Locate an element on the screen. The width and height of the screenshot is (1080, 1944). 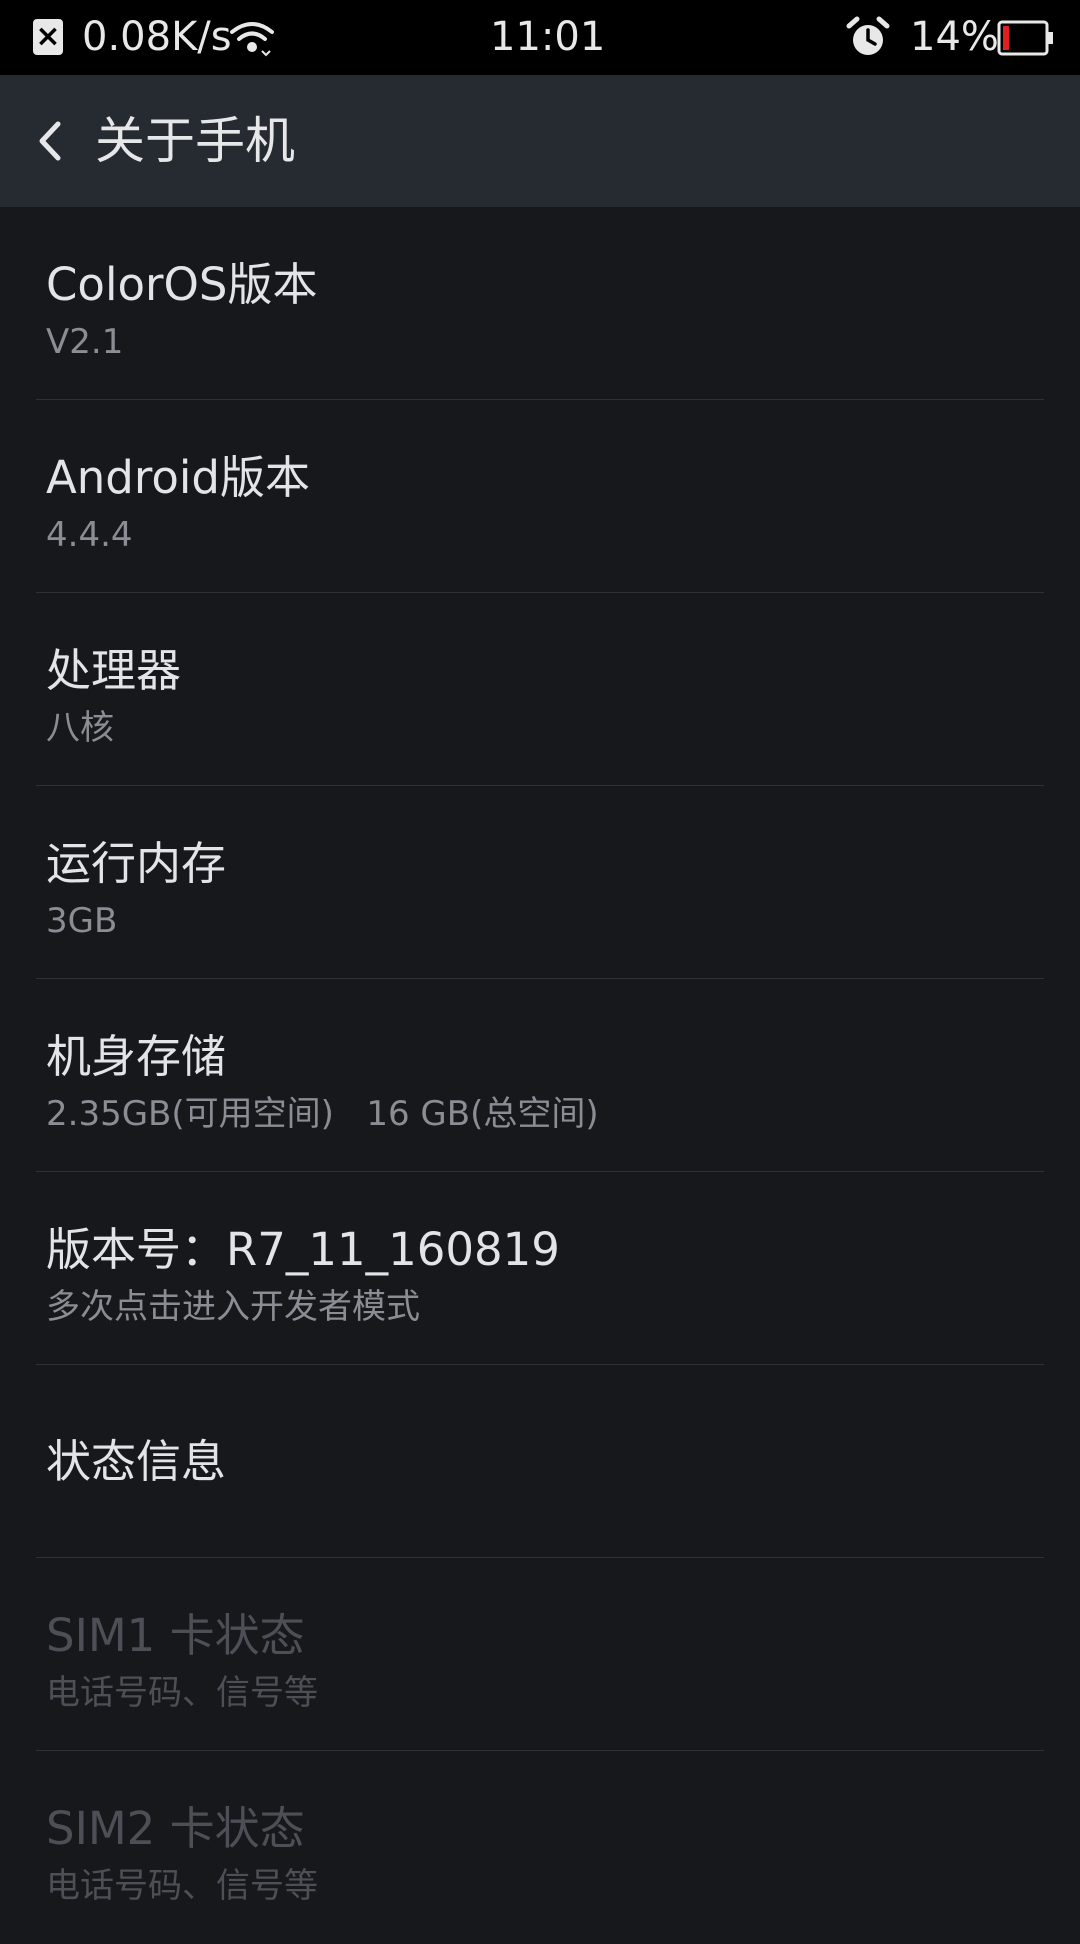
wifi-icon is located at coordinates (252, 39).